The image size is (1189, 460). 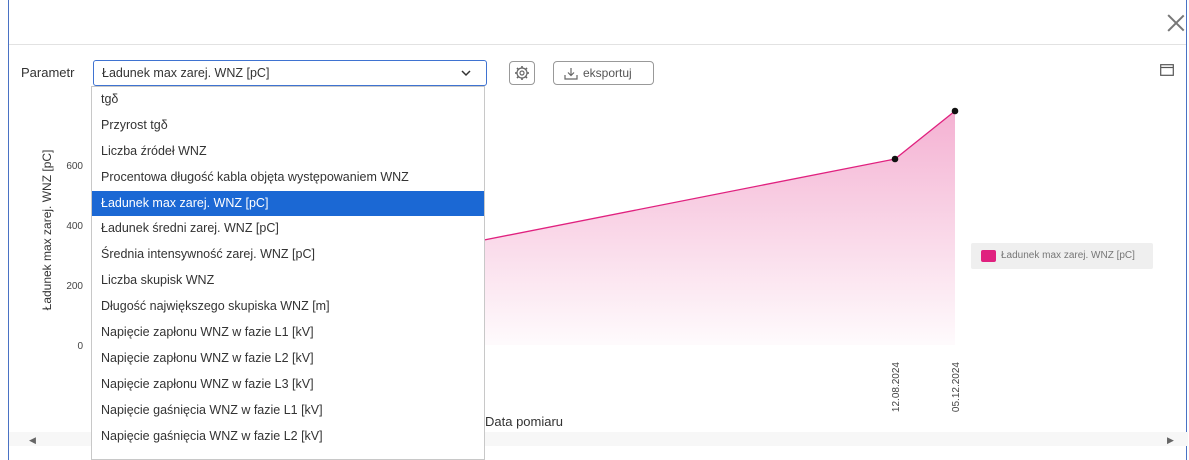 I want to click on x-tick-label: 05.12.2024, so click(x=956, y=387).